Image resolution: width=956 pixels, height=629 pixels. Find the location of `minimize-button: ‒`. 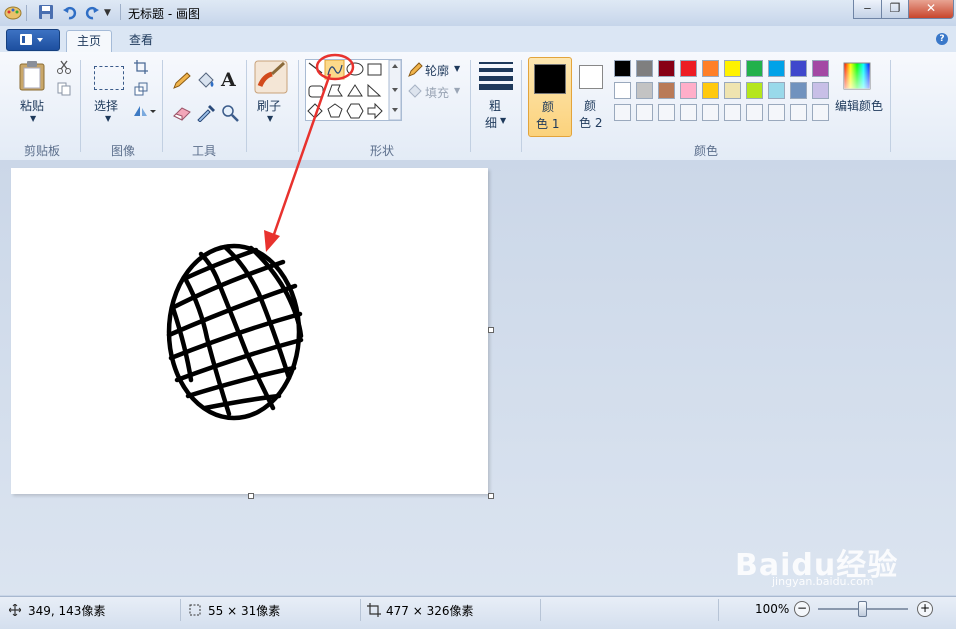

minimize-button: ‒ is located at coordinates (867, 9).